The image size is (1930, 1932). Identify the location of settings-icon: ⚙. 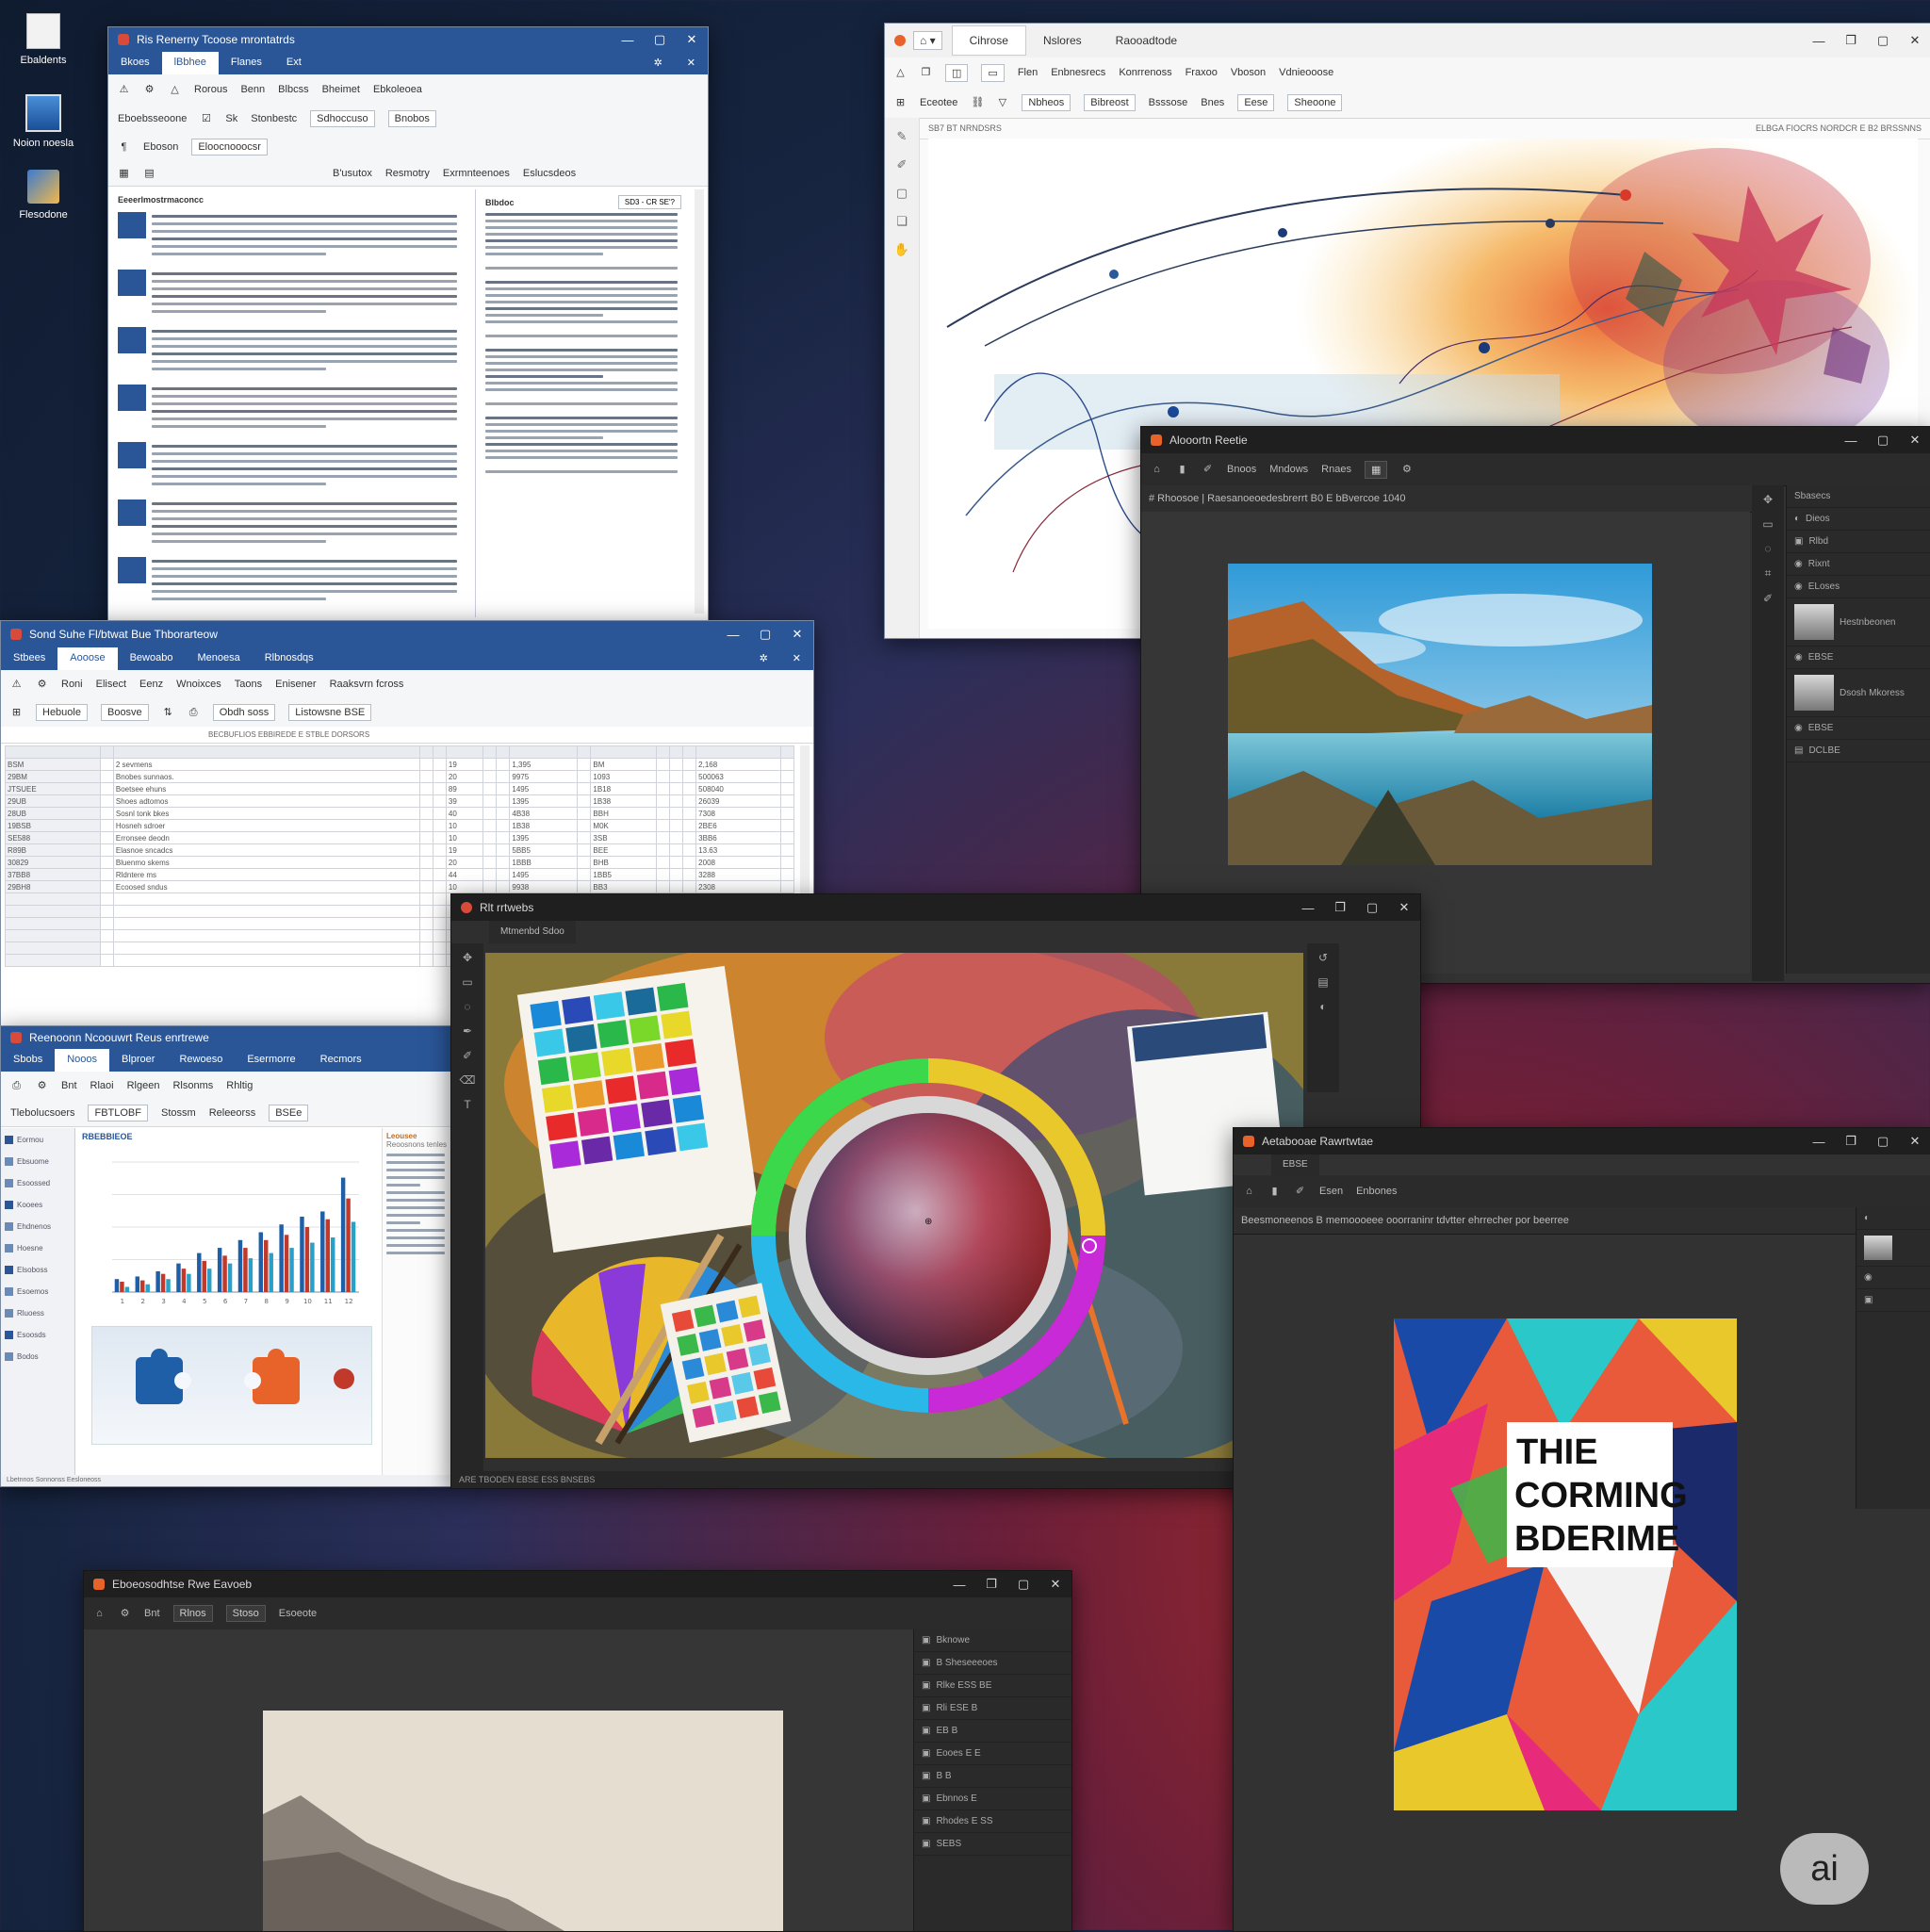
(149, 90).